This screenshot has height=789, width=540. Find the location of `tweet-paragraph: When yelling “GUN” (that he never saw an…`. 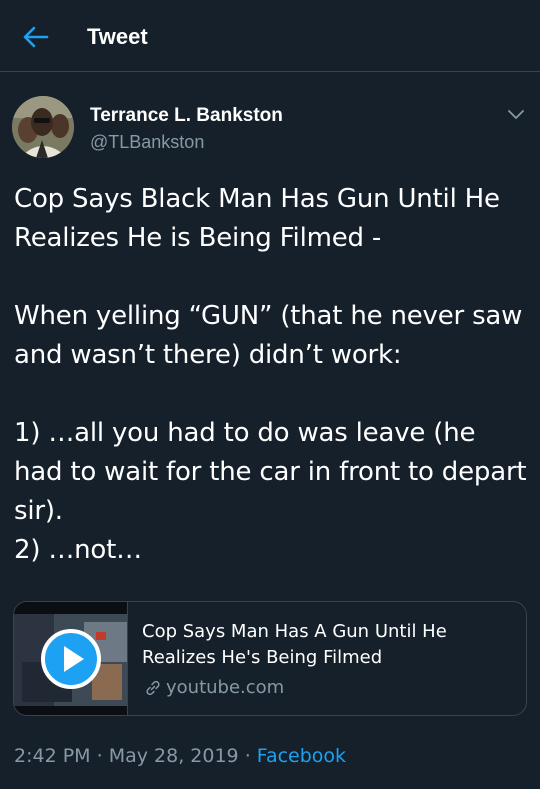

tweet-paragraph: When yelling “GUN” (that he never saw an… is located at coordinates (268, 335).